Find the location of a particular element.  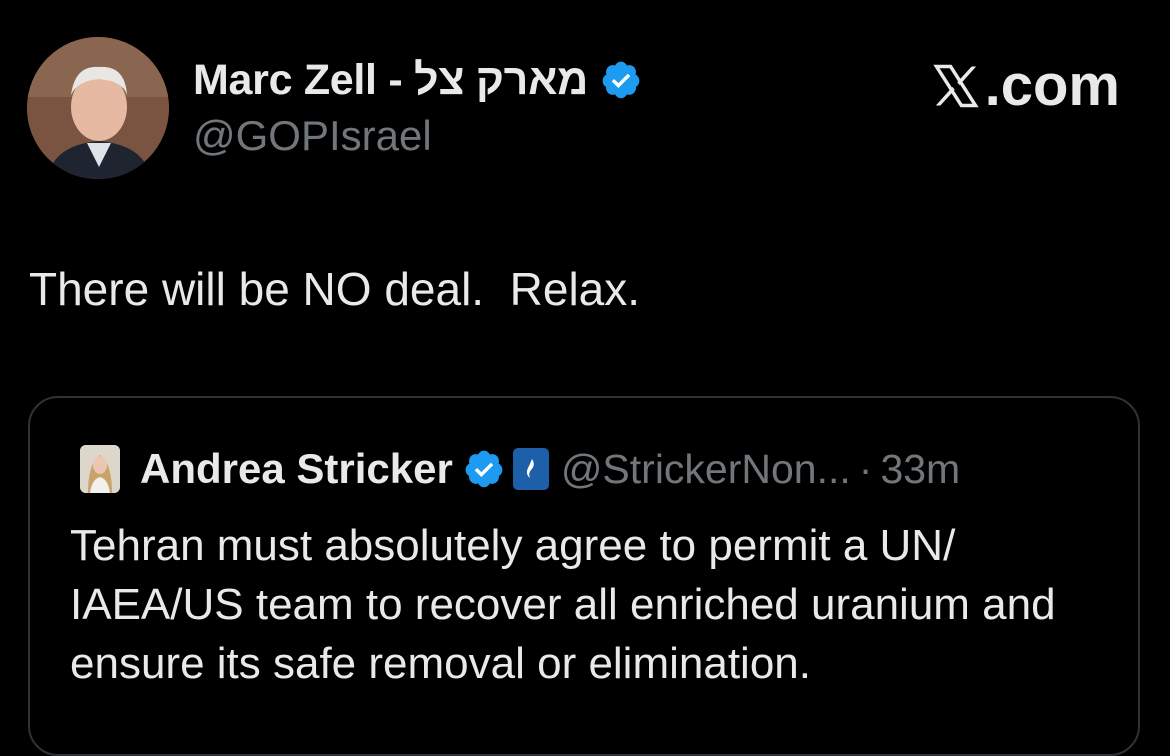

quoted-tweet-header: Andrea Stricker @StrickerNon... · 33m is located at coordinates (520, 469).